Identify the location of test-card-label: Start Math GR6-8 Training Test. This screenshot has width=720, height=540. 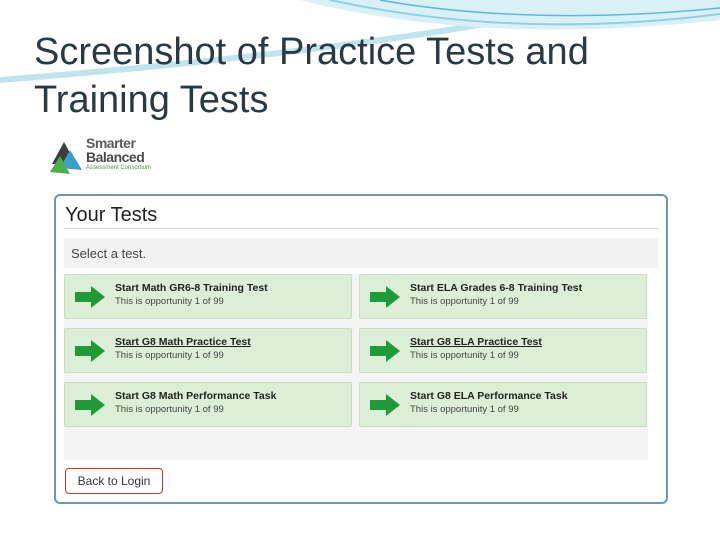
(191, 288).